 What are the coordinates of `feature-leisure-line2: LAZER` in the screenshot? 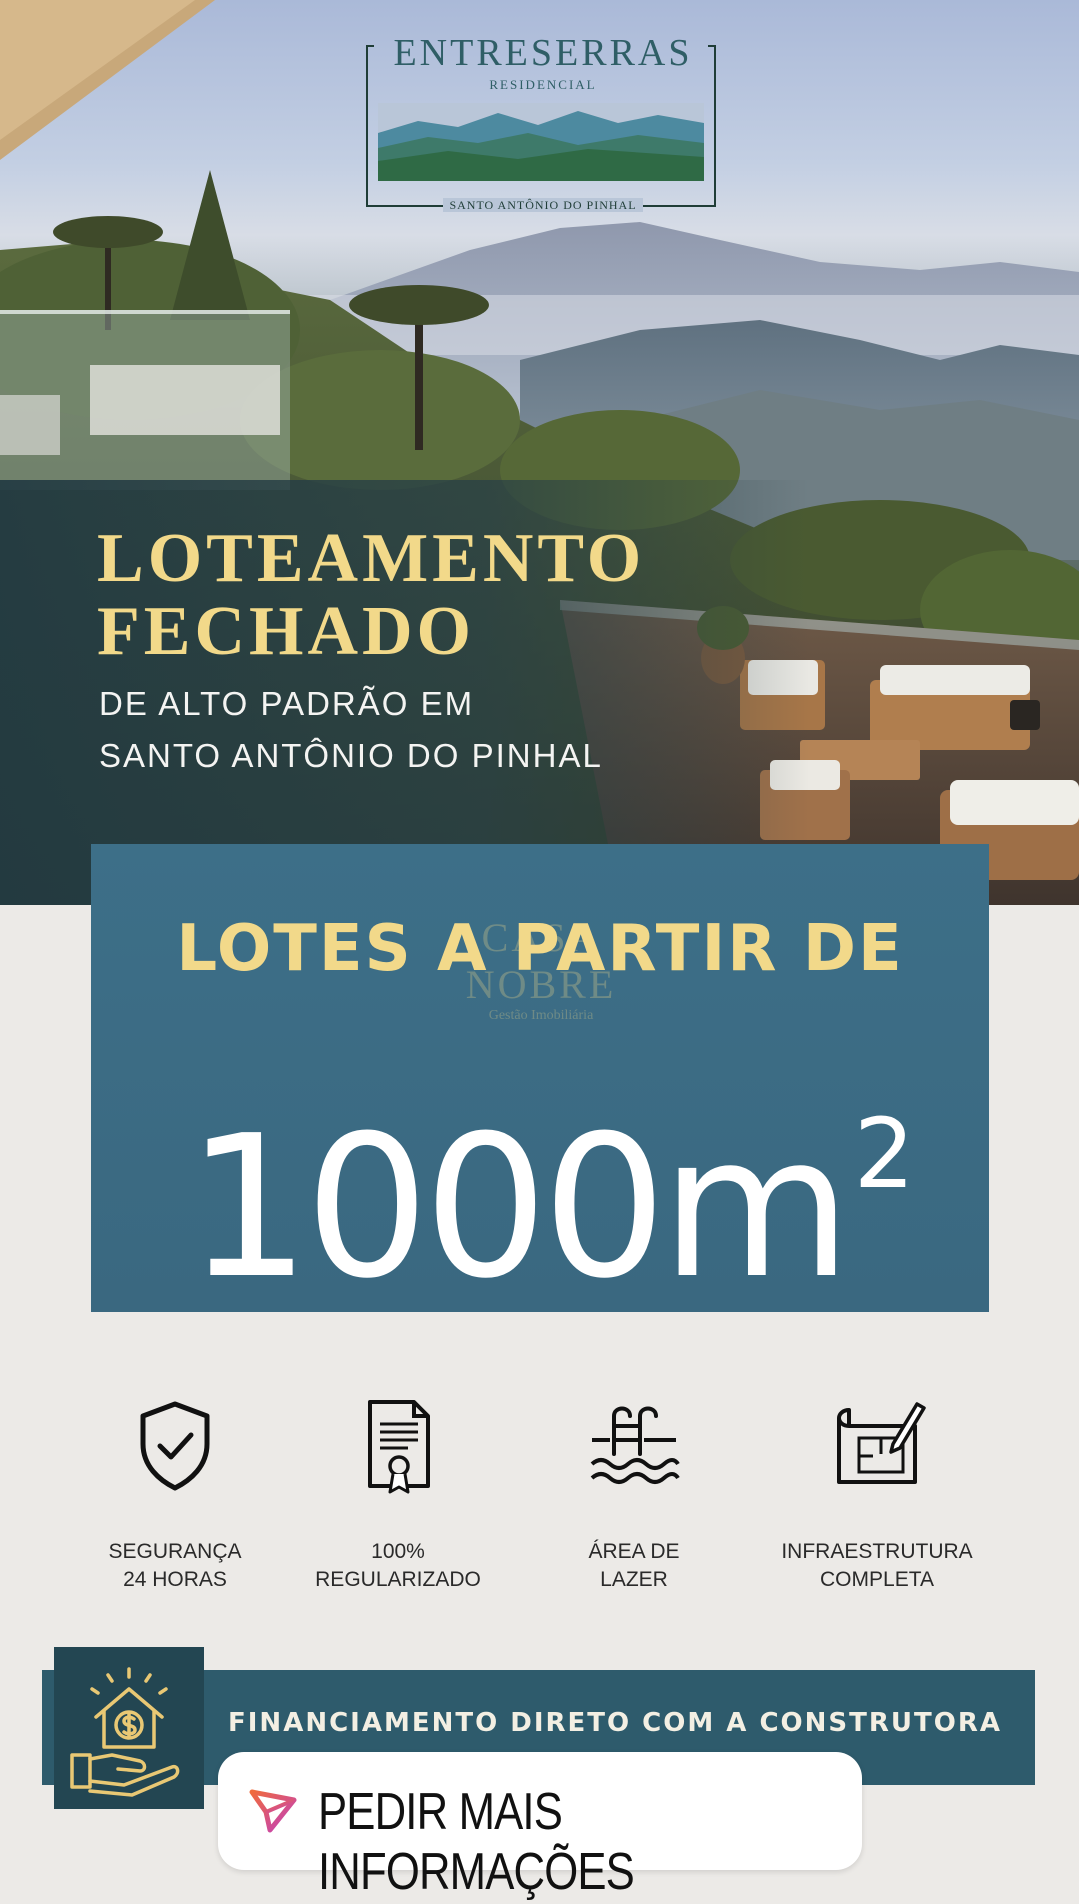 It's located at (634, 1579).